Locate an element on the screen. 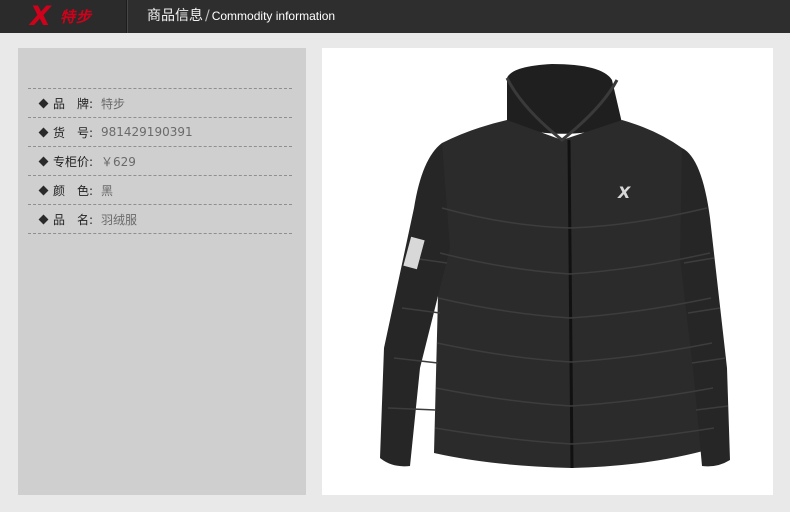 The height and width of the screenshot is (512, 790). info-row-price: 专柜价: ￥629 is located at coordinates (160, 161).